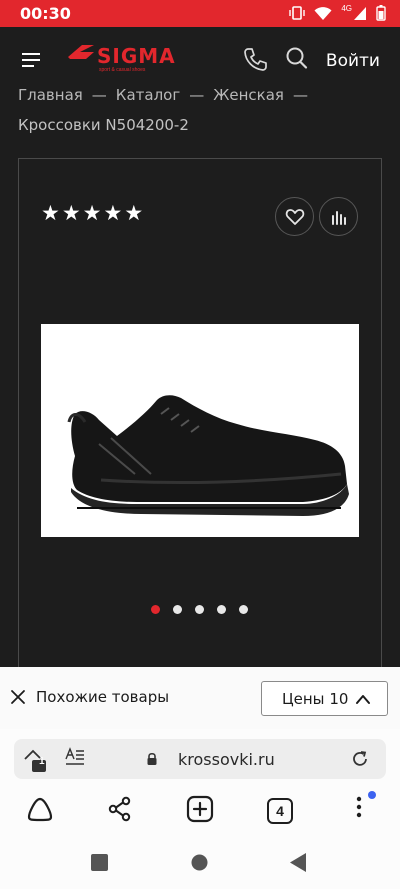  I want to click on favorite-button, so click(294, 216).